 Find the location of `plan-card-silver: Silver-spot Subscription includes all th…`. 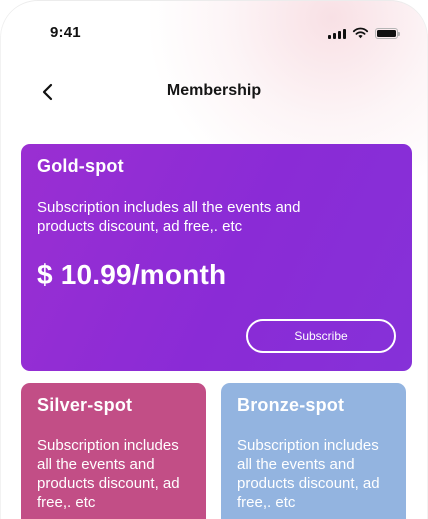

plan-card-silver: Silver-spot Subscription includes all th… is located at coordinates (113, 451).